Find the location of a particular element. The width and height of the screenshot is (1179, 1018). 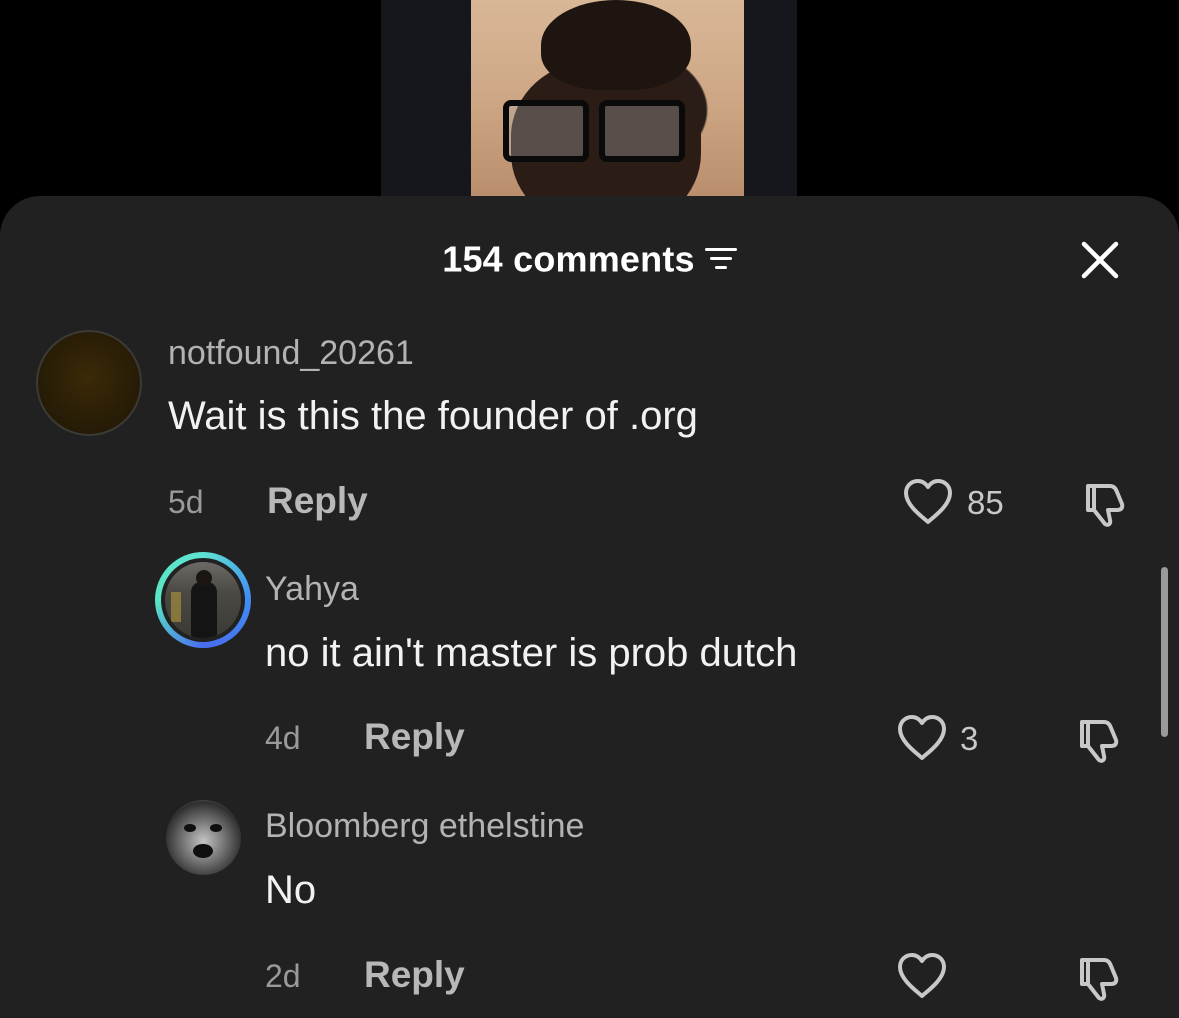

scrollbar is located at coordinates (1164, 652).